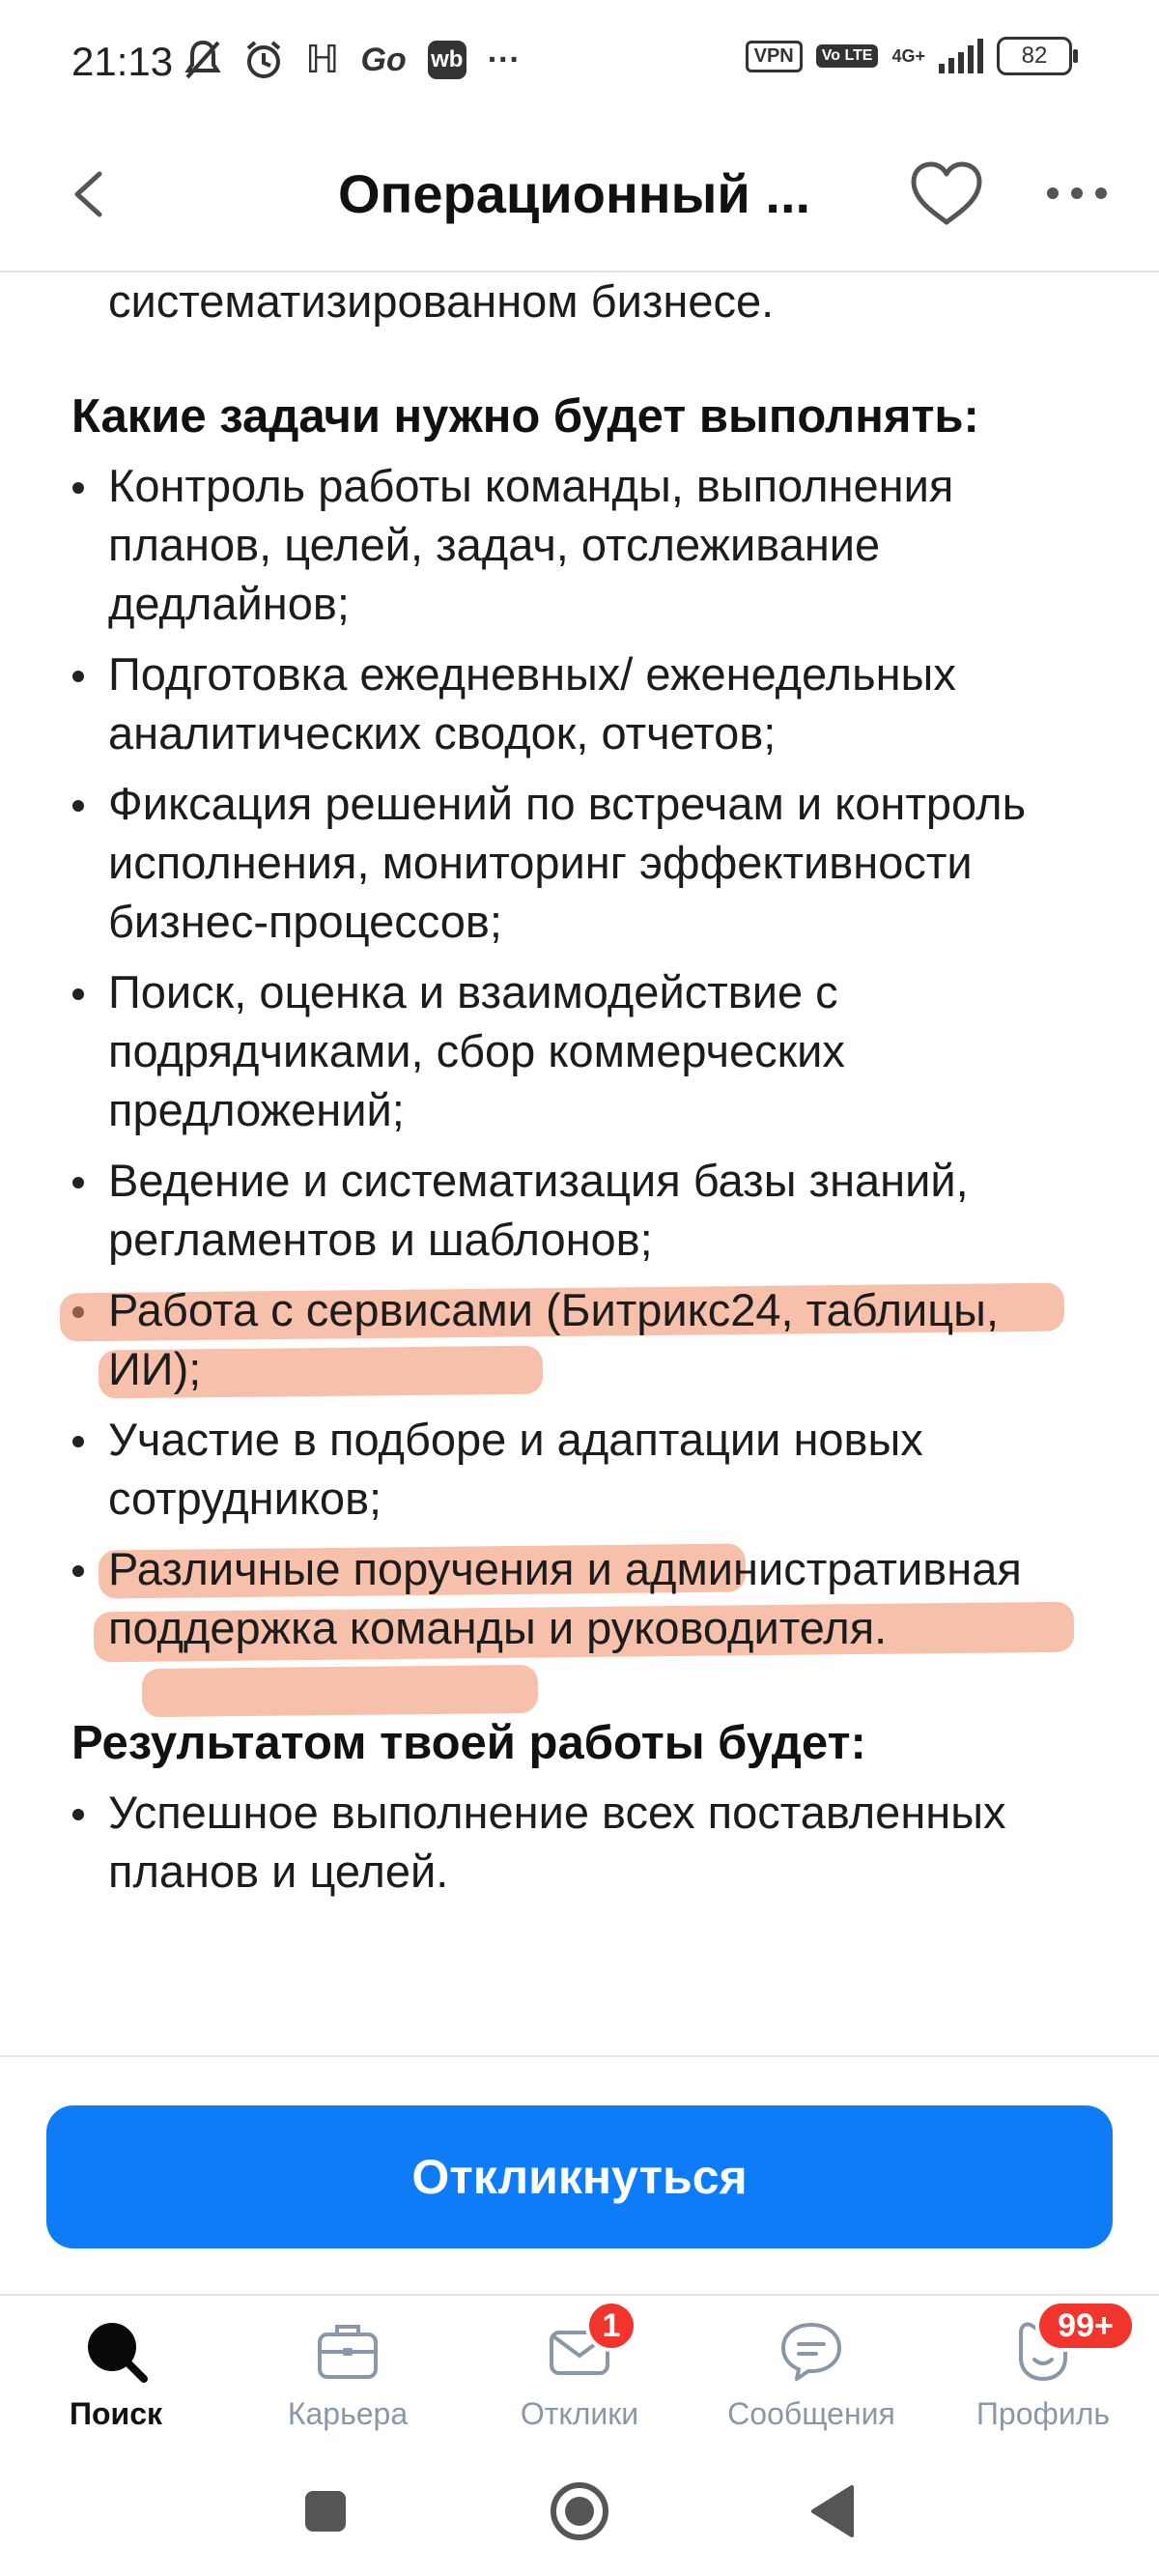 Image resolution: width=1159 pixels, height=2576 pixels. What do you see at coordinates (118, 2353) in the screenshot?
I see `search-icon` at bounding box center [118, 2353].